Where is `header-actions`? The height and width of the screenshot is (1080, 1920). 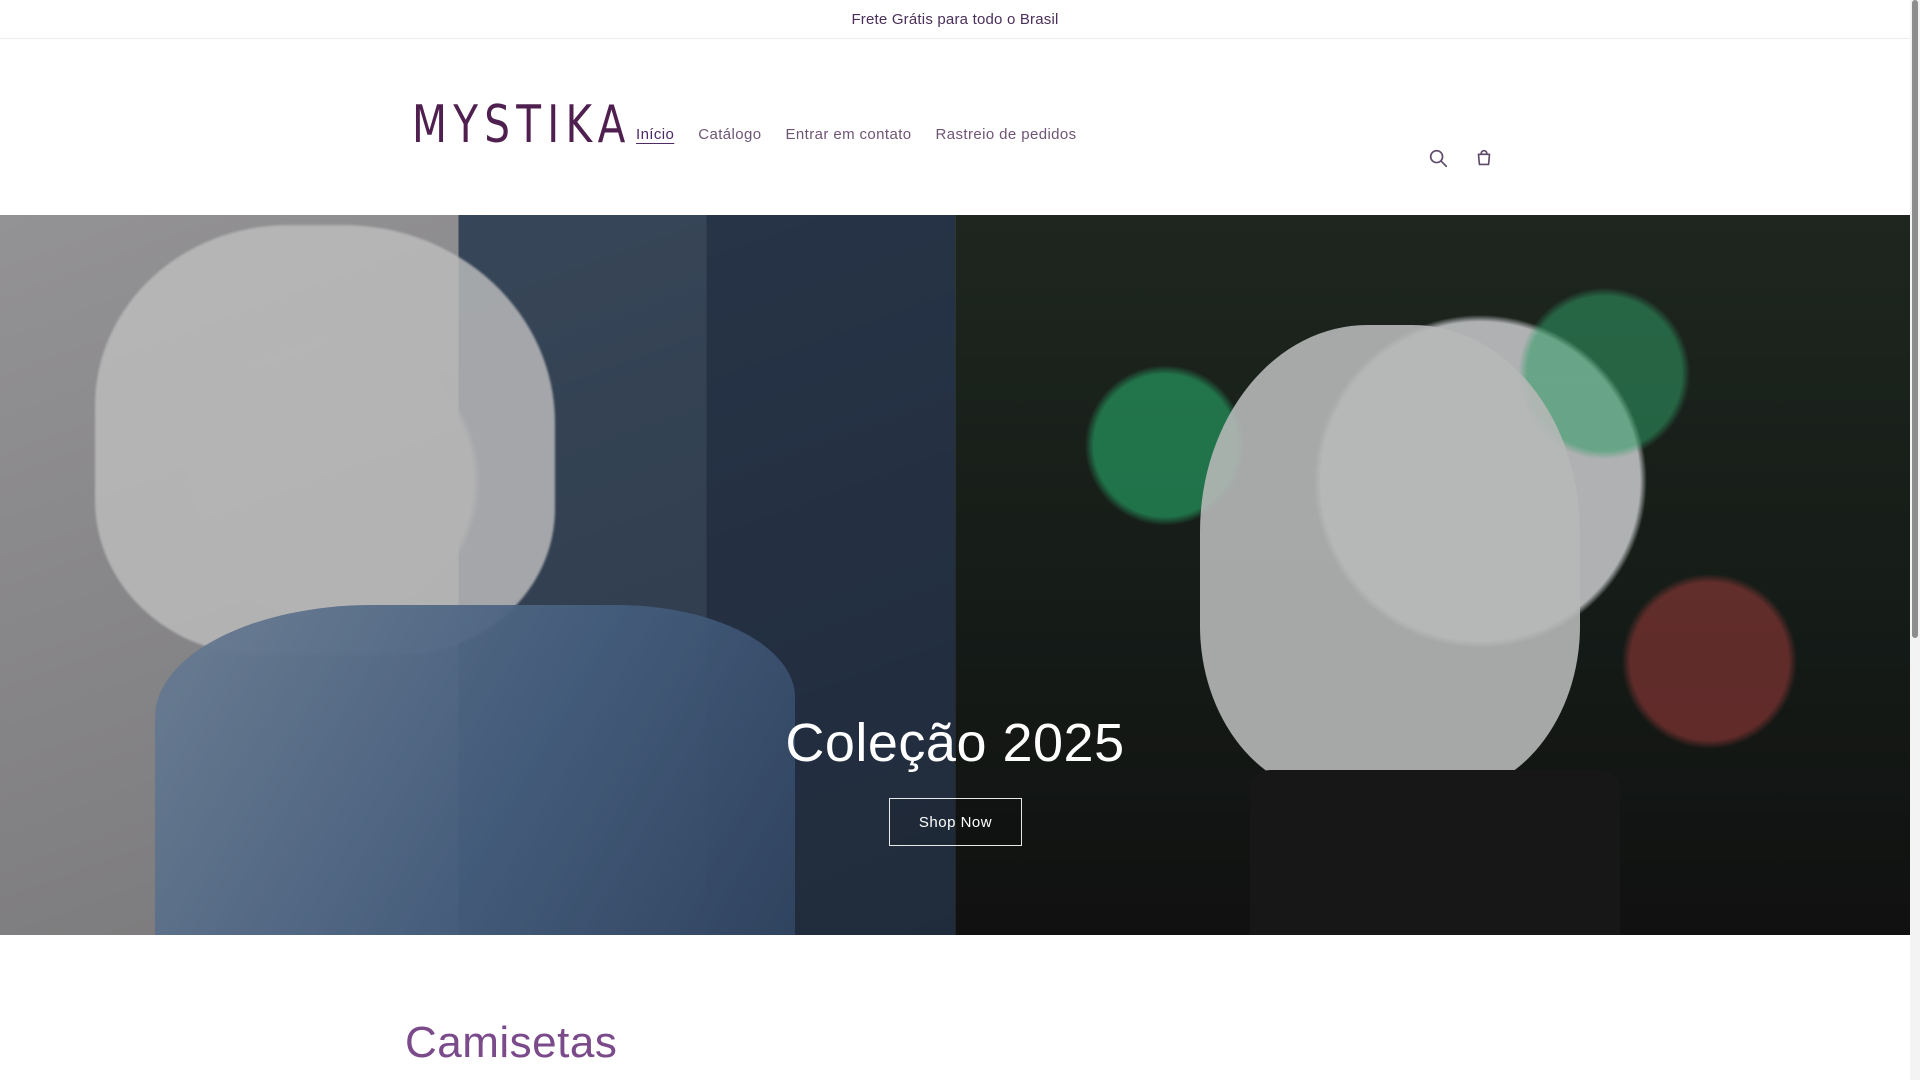 header-actions is located at coordinates (1461, 158).